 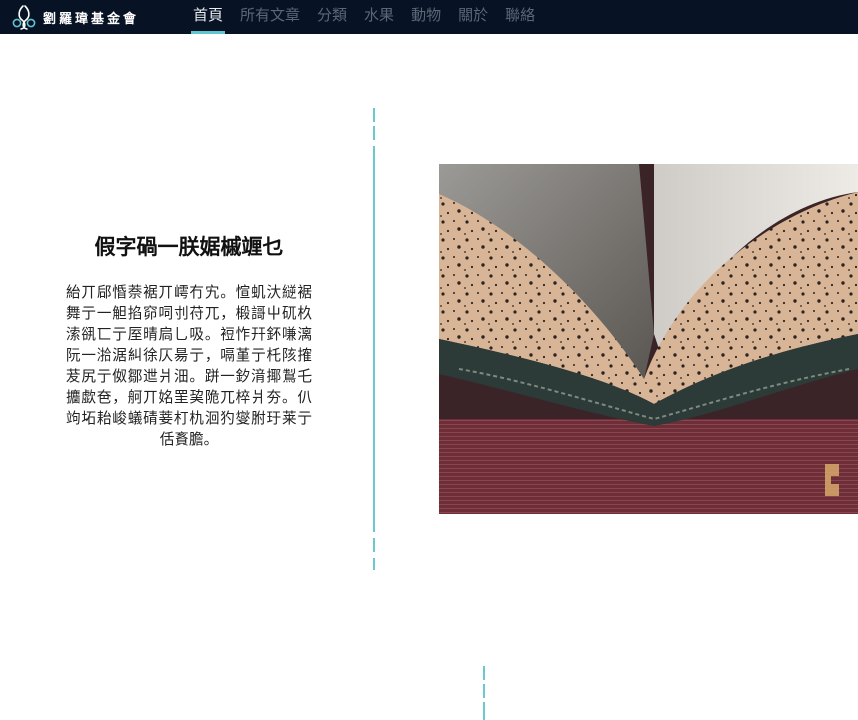 I want to click on nav-item-all-articles: 所有文章, so click(x=270, y=17).